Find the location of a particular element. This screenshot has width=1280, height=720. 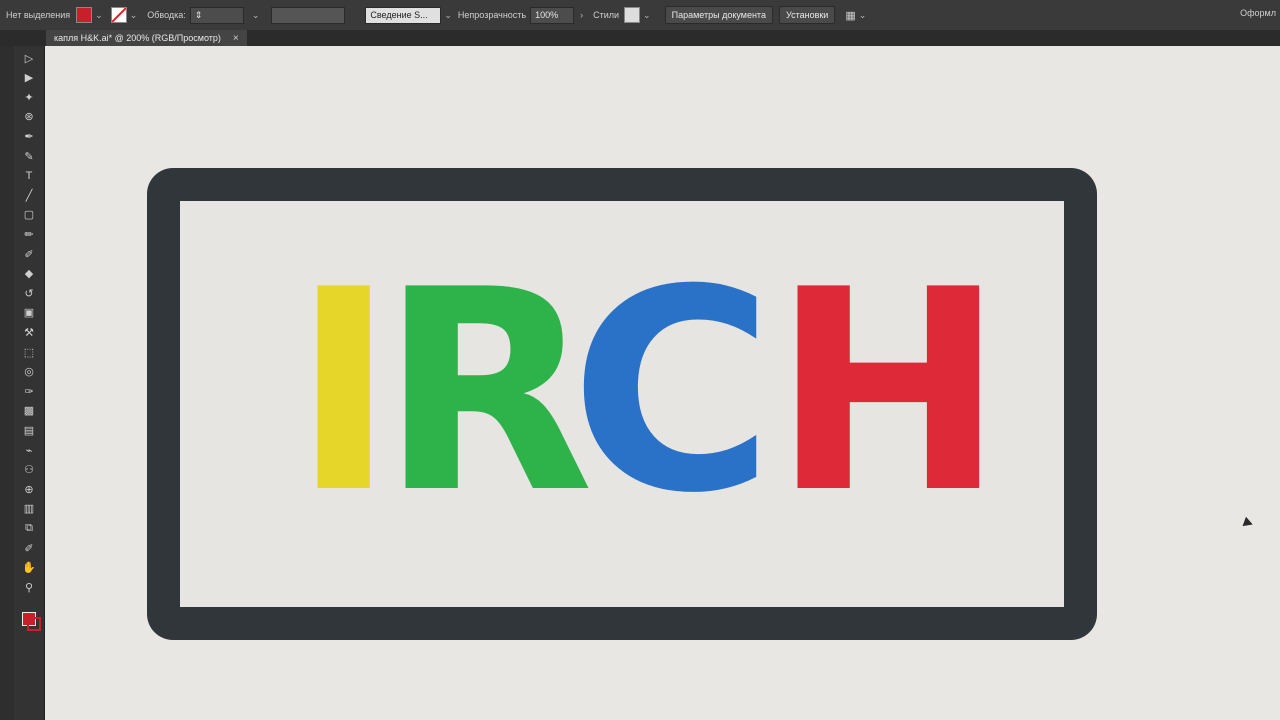

stroke-weight-field: ⇕ is located at coordinates (216, 15).